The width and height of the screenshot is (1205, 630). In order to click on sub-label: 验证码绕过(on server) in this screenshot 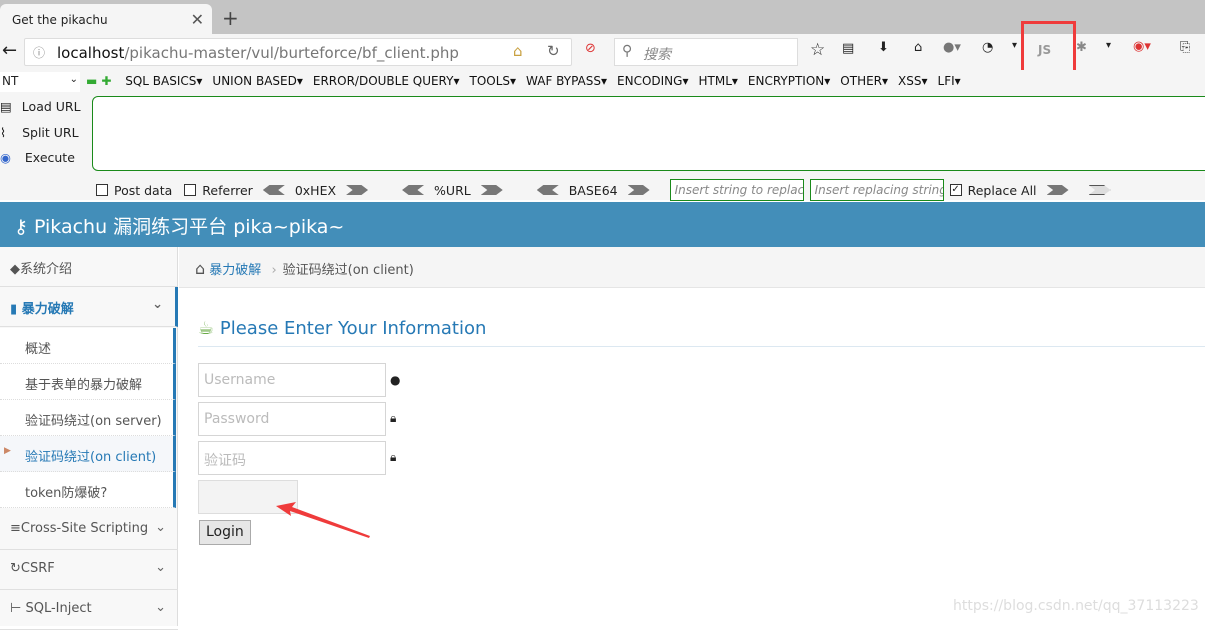, I will do `click(93, 421)`.